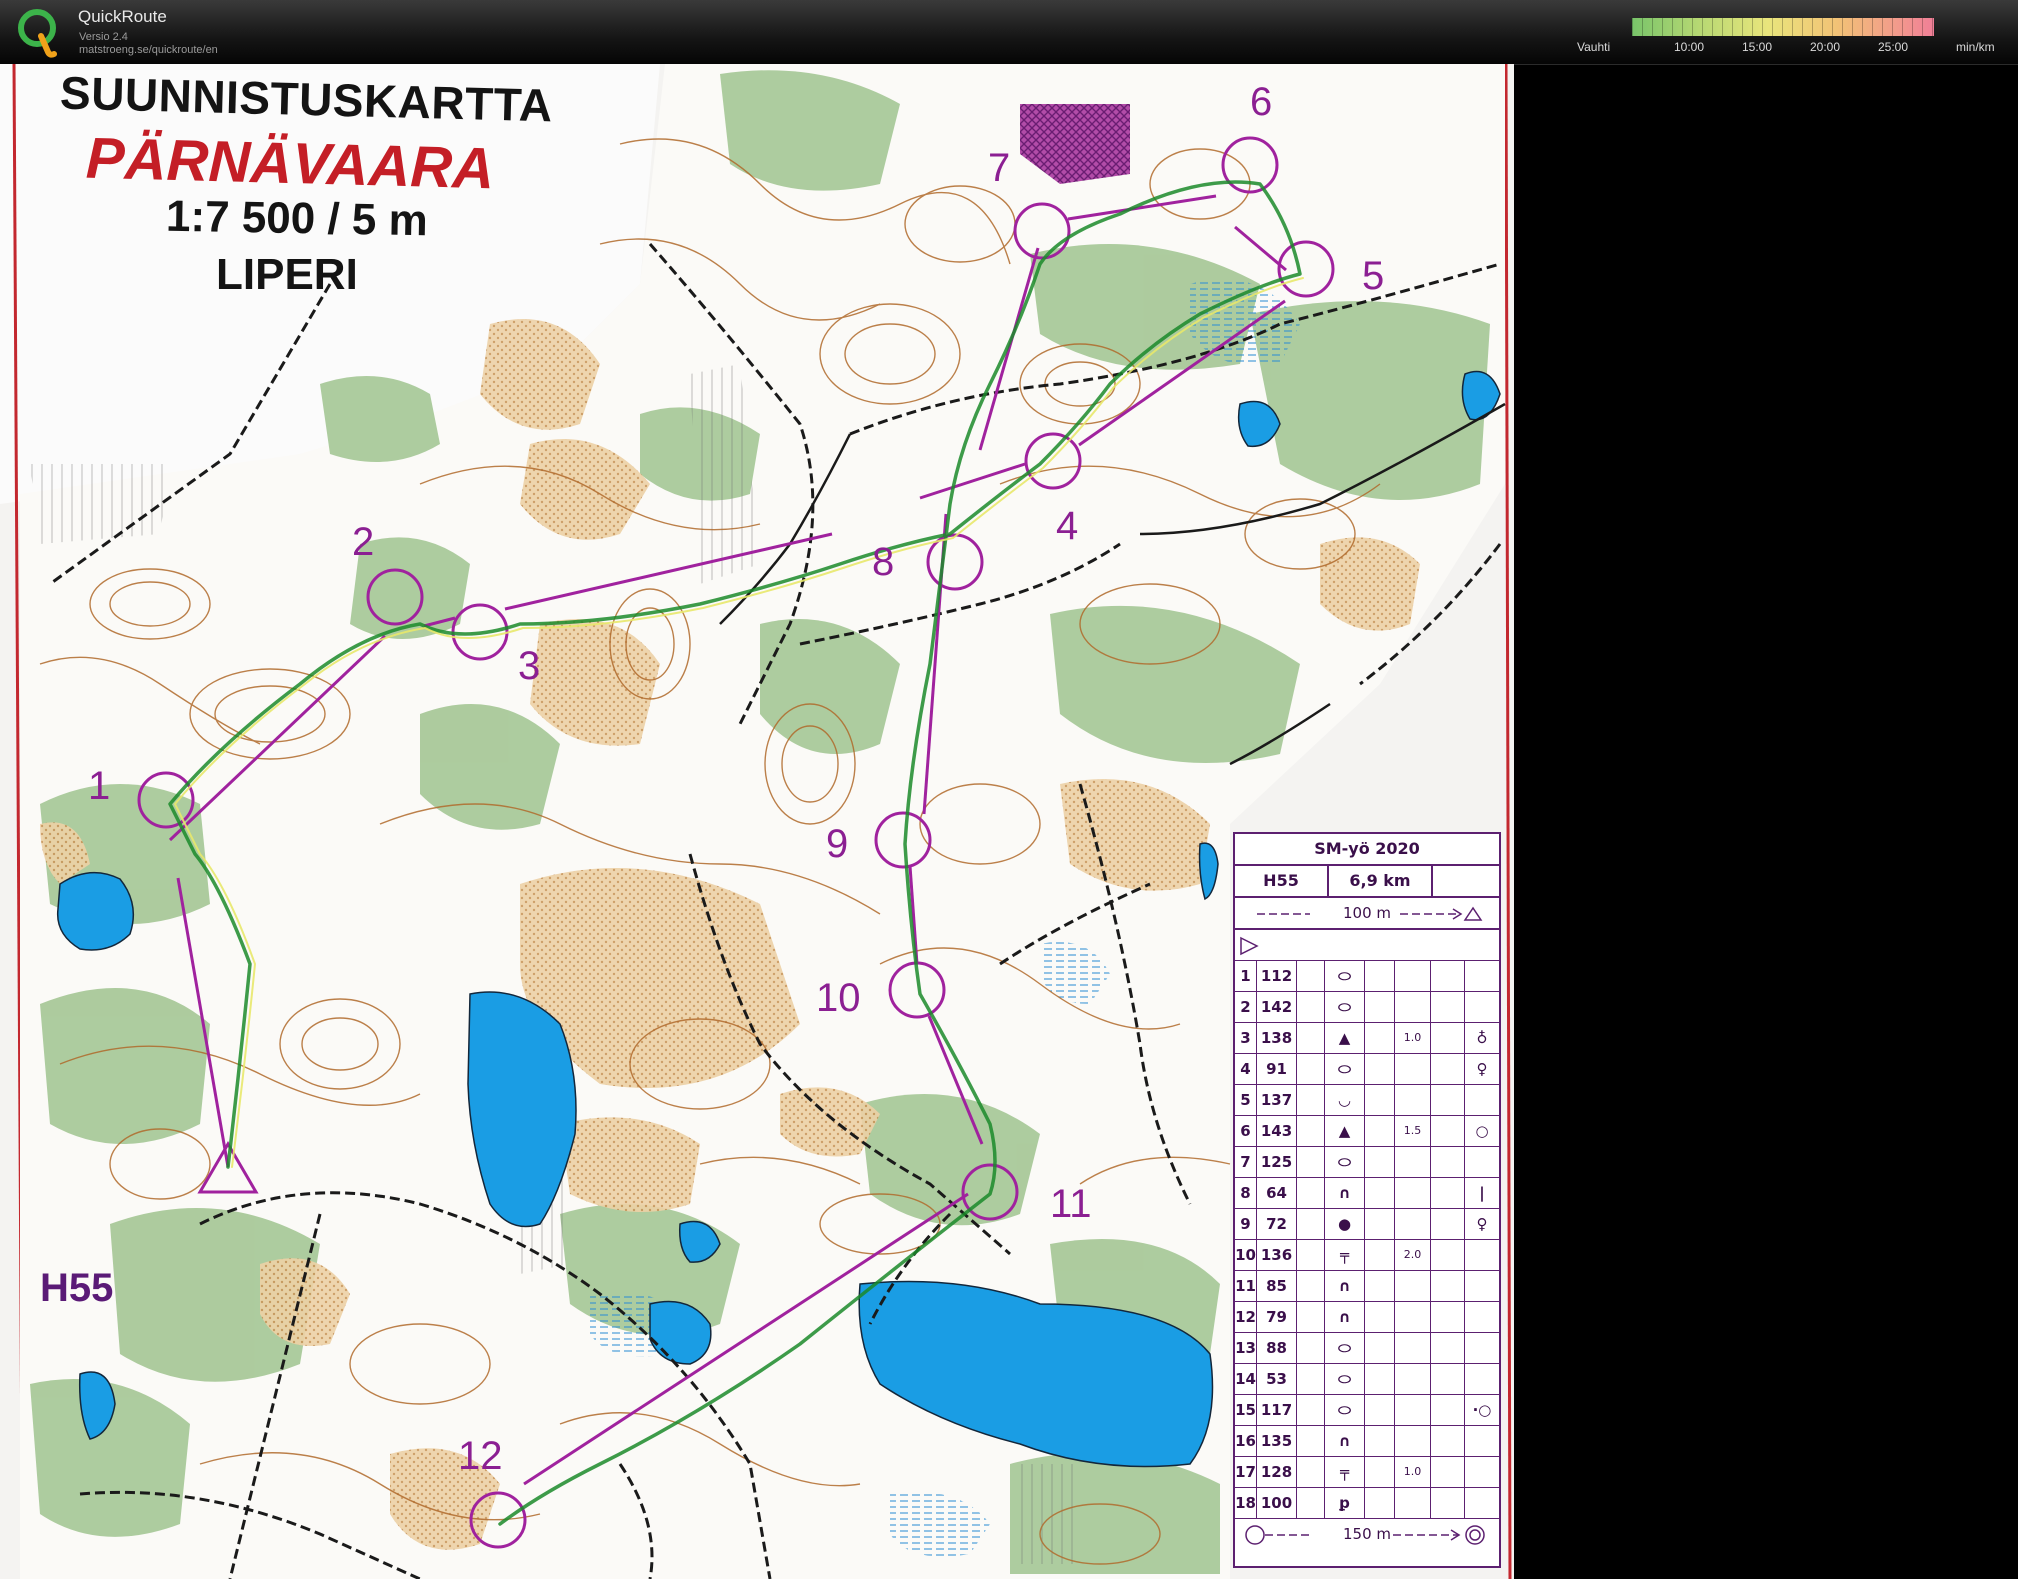 Image resolution: width=2018 pixels, height=1579 pixels. Describe the element at coordinates (1277, 1255) in the screenshot. I see `description-code: 136` at that location.